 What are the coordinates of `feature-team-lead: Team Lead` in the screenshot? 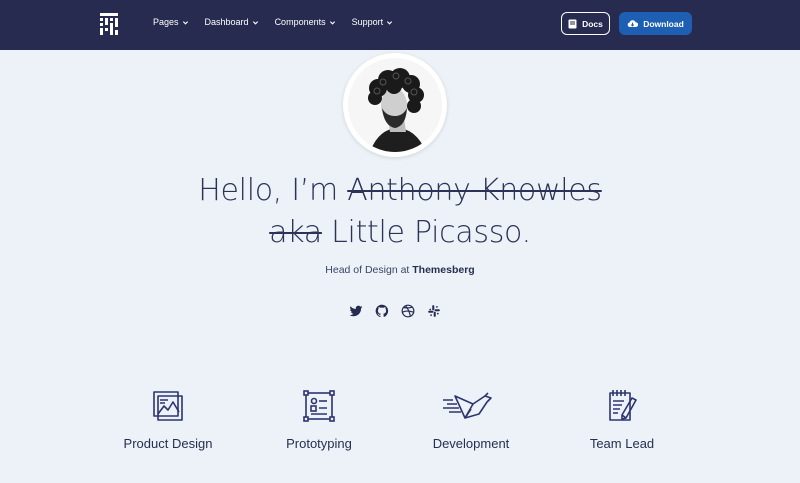 It's located at (622, 419).